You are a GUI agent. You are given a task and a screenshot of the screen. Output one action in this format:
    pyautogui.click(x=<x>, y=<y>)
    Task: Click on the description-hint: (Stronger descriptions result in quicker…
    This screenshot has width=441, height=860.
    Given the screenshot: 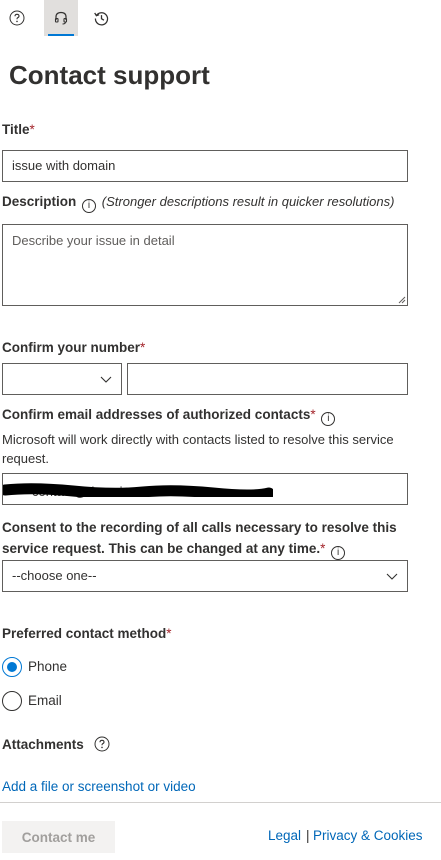 What is the action you would take?
    pyautogui.click(x=248, y=201)
    